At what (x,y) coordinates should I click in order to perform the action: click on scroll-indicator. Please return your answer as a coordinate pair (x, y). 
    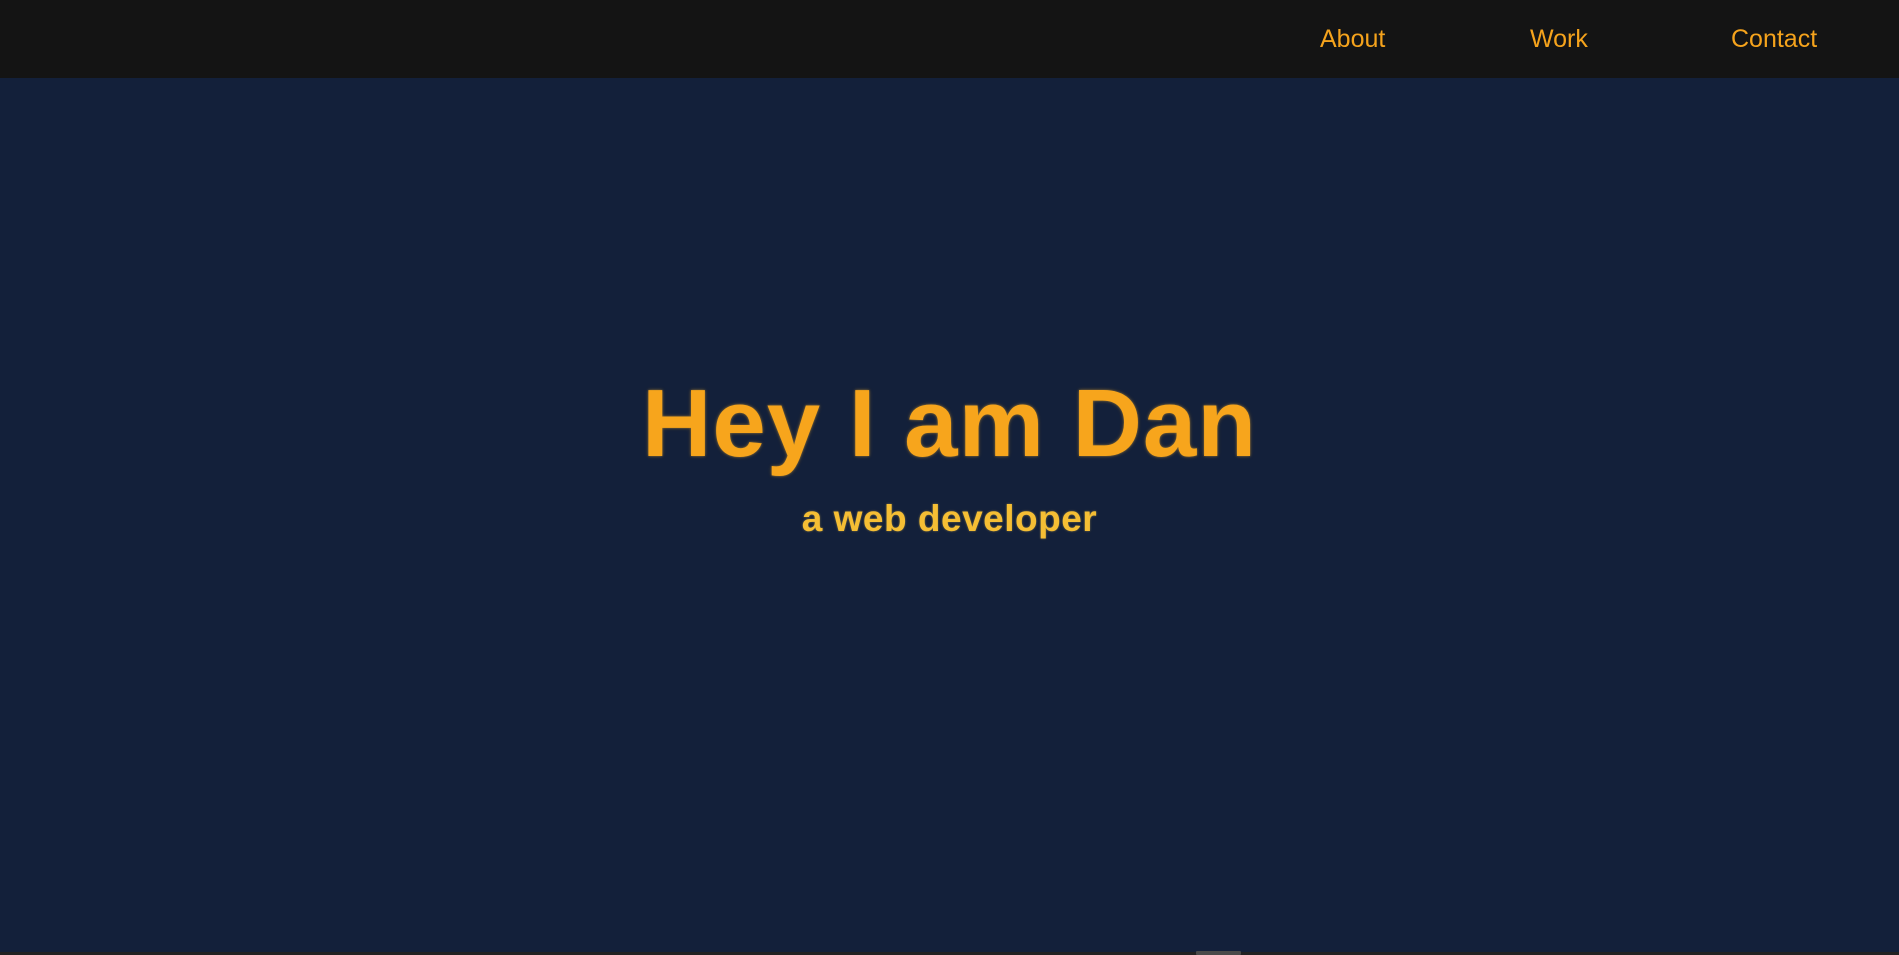
    Looking at the image, I should click on (1218, 953).